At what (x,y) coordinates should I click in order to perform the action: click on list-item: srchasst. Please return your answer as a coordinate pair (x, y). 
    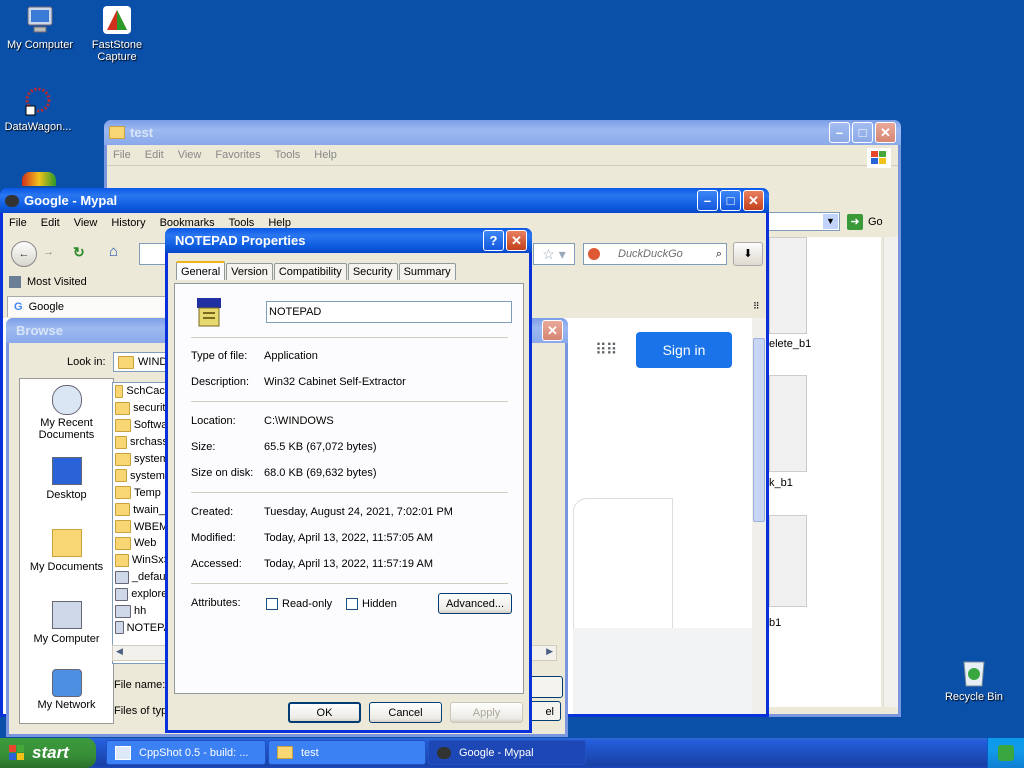
    Looking at the image, I should click on (142, 442).